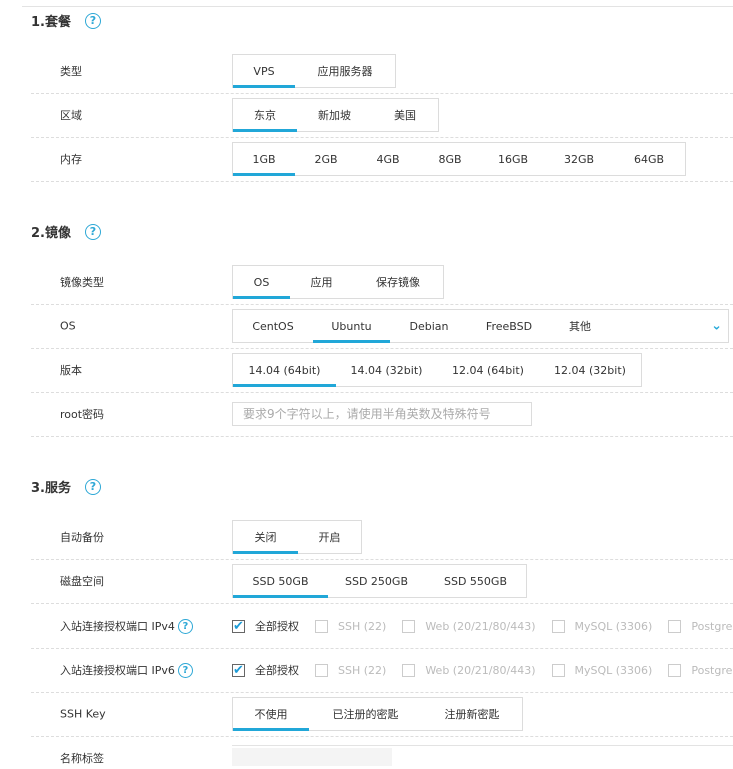  Describe the element at coordinates (82, 414) in the screenshot. I see `root-password-label: root密码` at that location.